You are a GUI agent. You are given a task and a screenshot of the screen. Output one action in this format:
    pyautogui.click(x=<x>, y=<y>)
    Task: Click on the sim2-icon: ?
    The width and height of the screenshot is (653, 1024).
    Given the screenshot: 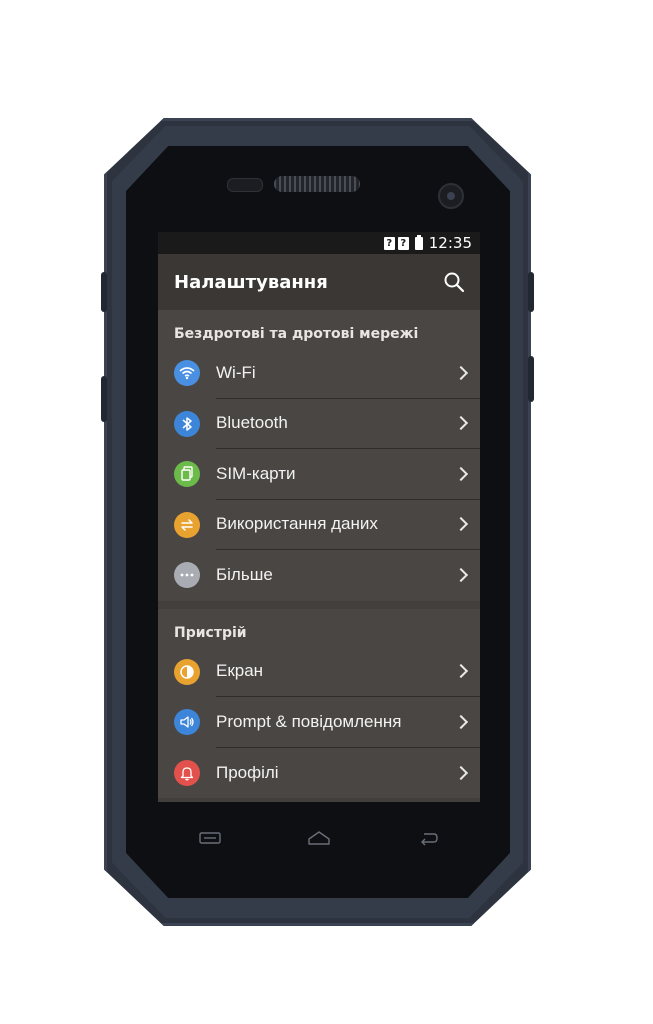 What is the action you would take?
    pyautogui.click(x=403, y=243)
    